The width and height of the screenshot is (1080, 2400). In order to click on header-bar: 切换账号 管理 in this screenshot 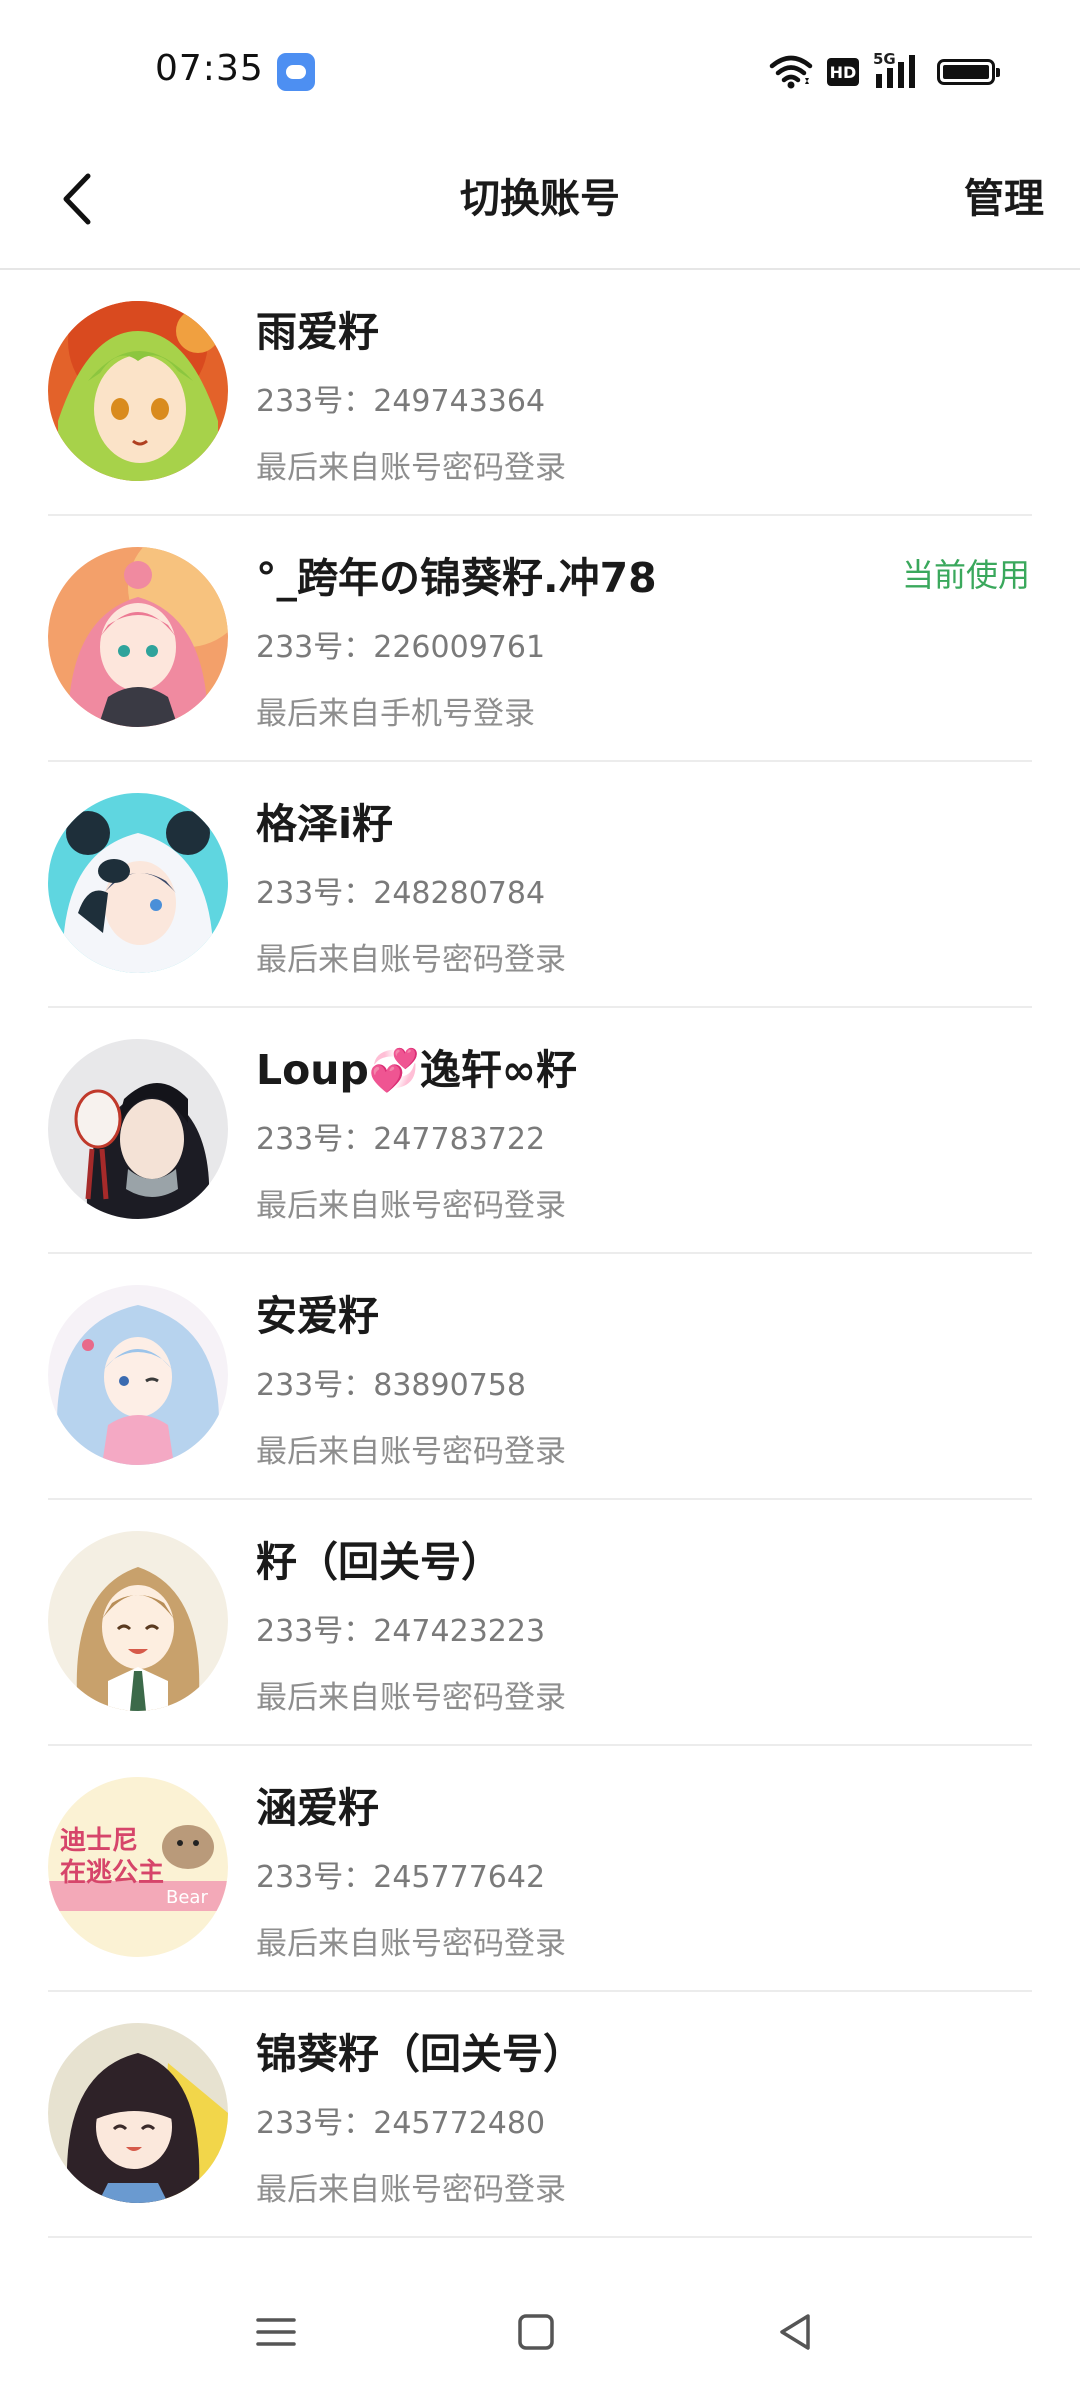, I will do `click(540, 200)`.